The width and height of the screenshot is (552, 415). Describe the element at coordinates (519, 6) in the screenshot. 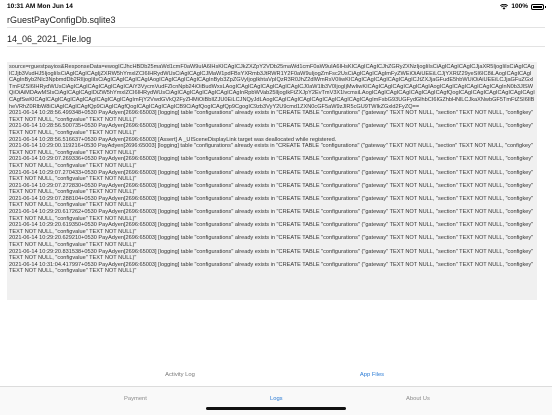

I see `battery-percent: 100%` at that location.